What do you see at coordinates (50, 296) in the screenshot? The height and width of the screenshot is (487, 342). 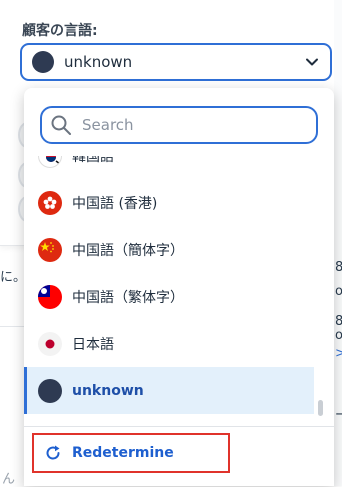 I see `taiwan-flag-icon` at bounding box center [50, 296].